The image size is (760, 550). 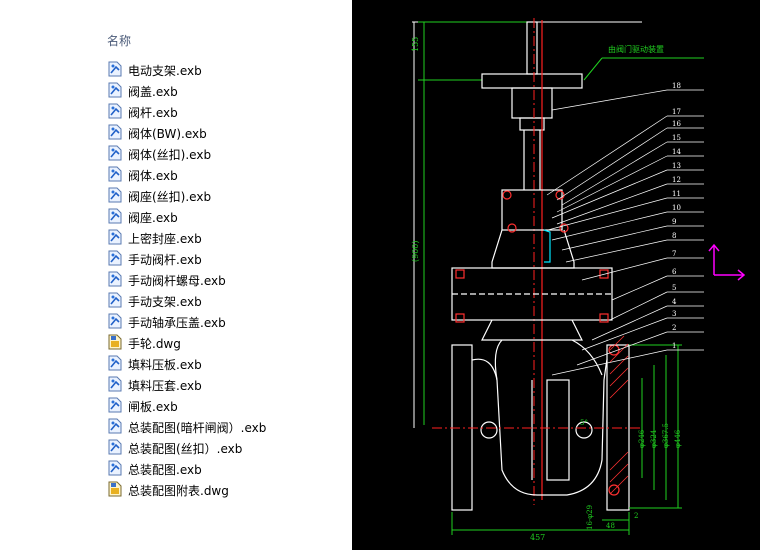 I want to click on file-name: 电动支架.exb, so click(x=165, y=71).